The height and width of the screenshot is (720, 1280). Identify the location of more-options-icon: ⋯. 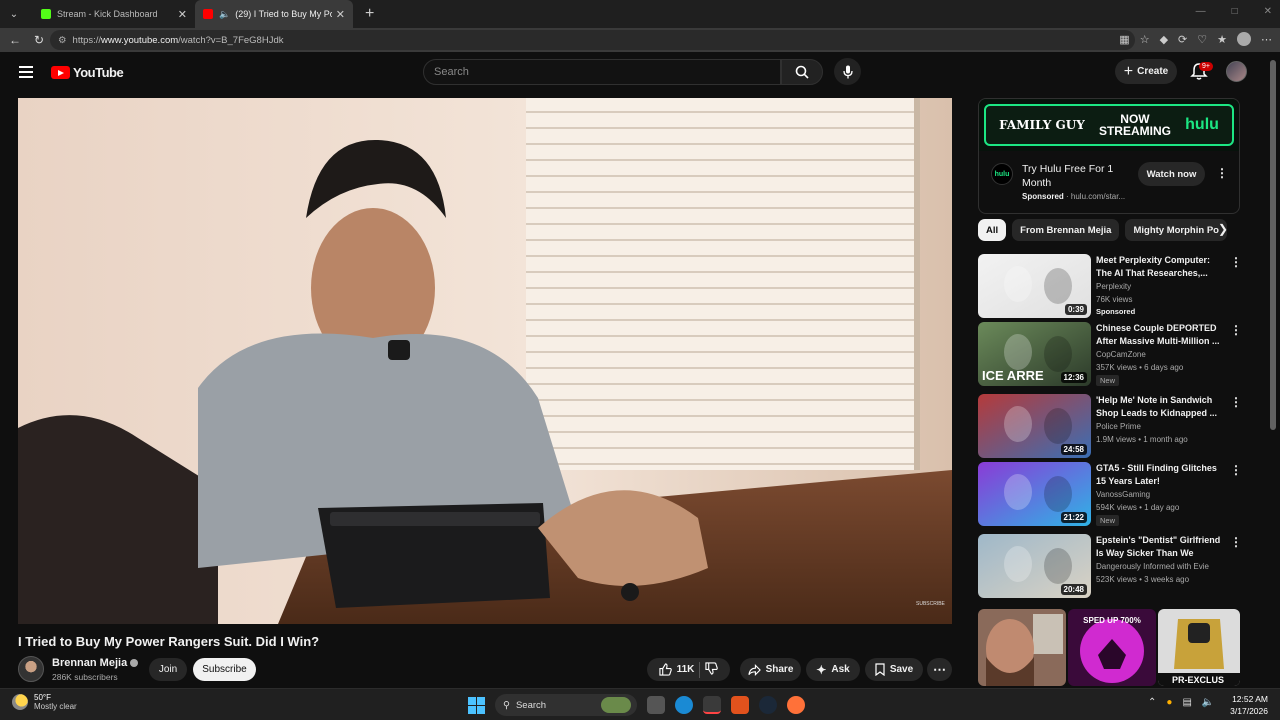
(1266, 39).